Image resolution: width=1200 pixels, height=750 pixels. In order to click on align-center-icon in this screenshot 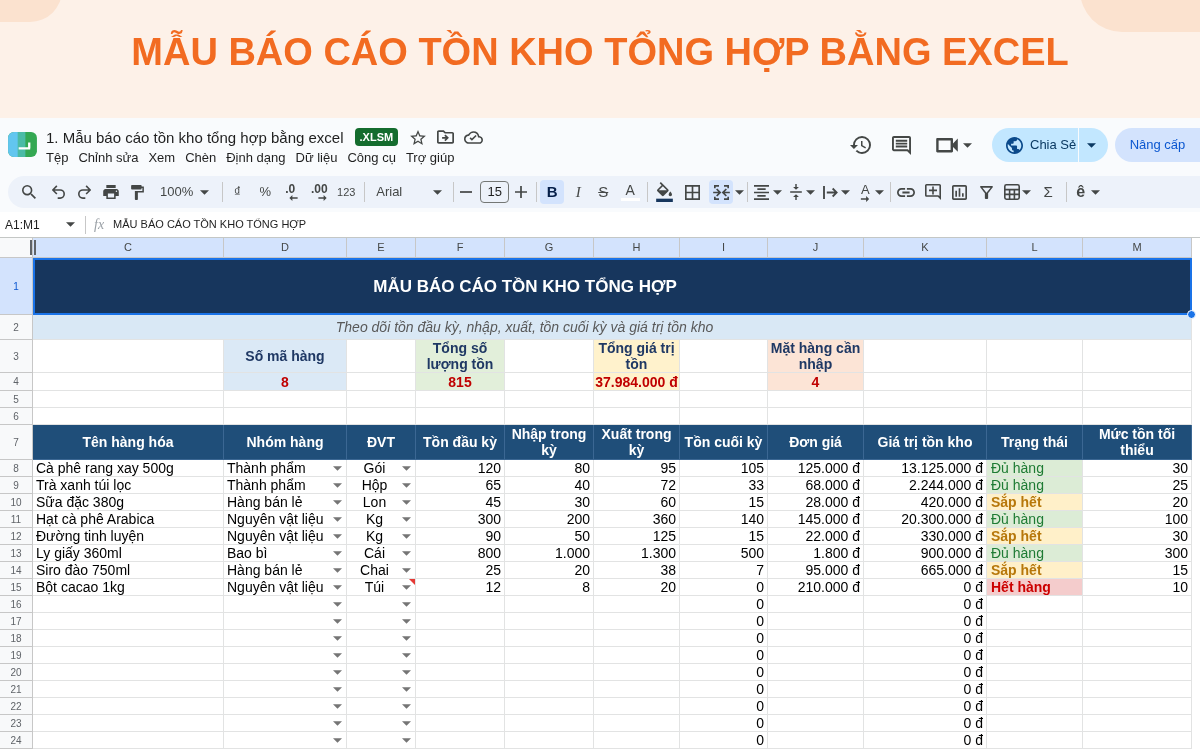, I will do `click(762, 192)`.